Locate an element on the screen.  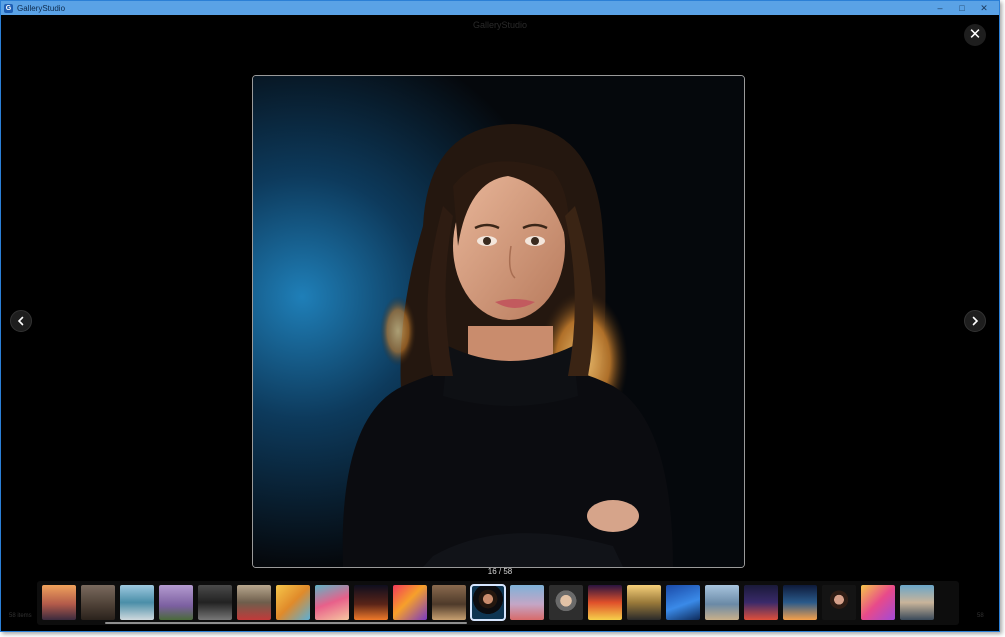
chevron-left-icon is located at coordinates (20, 321).